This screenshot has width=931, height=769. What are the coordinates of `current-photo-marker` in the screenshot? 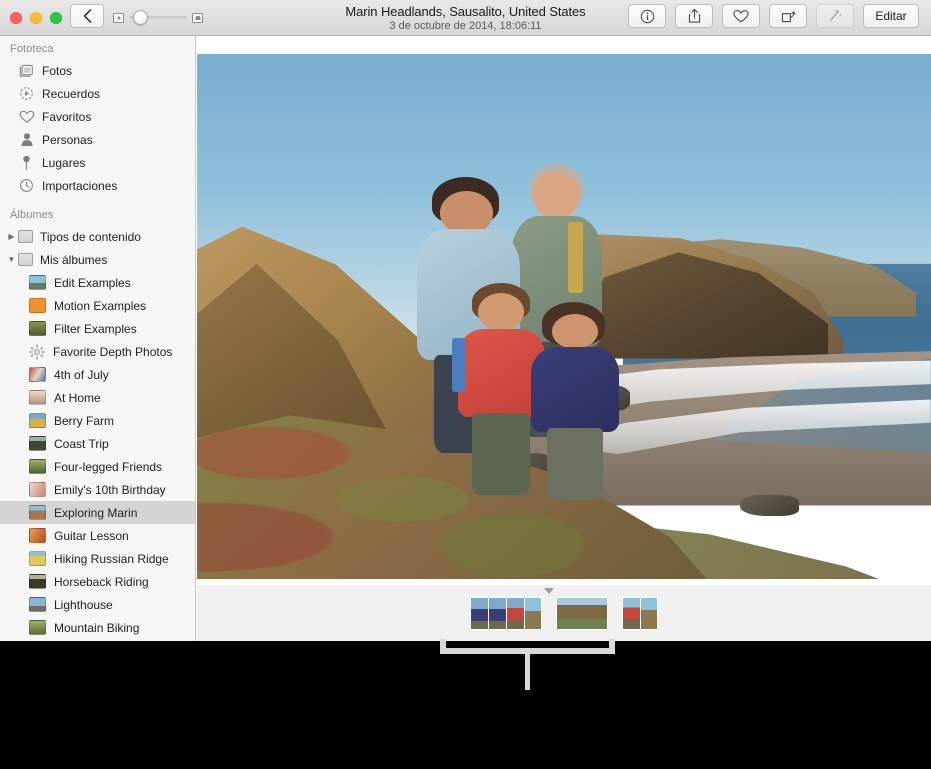 It's located at (549, 591).